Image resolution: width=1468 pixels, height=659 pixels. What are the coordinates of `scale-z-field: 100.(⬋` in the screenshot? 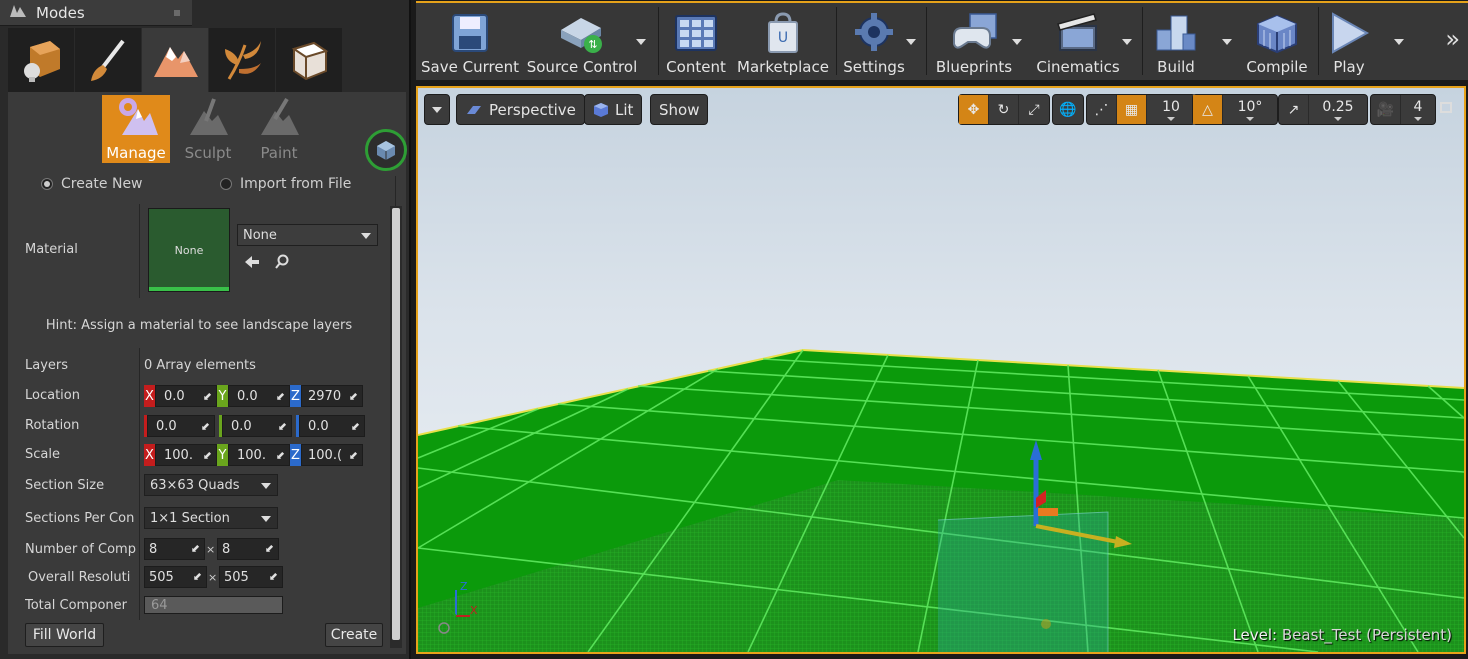 It's located at (332, 455).